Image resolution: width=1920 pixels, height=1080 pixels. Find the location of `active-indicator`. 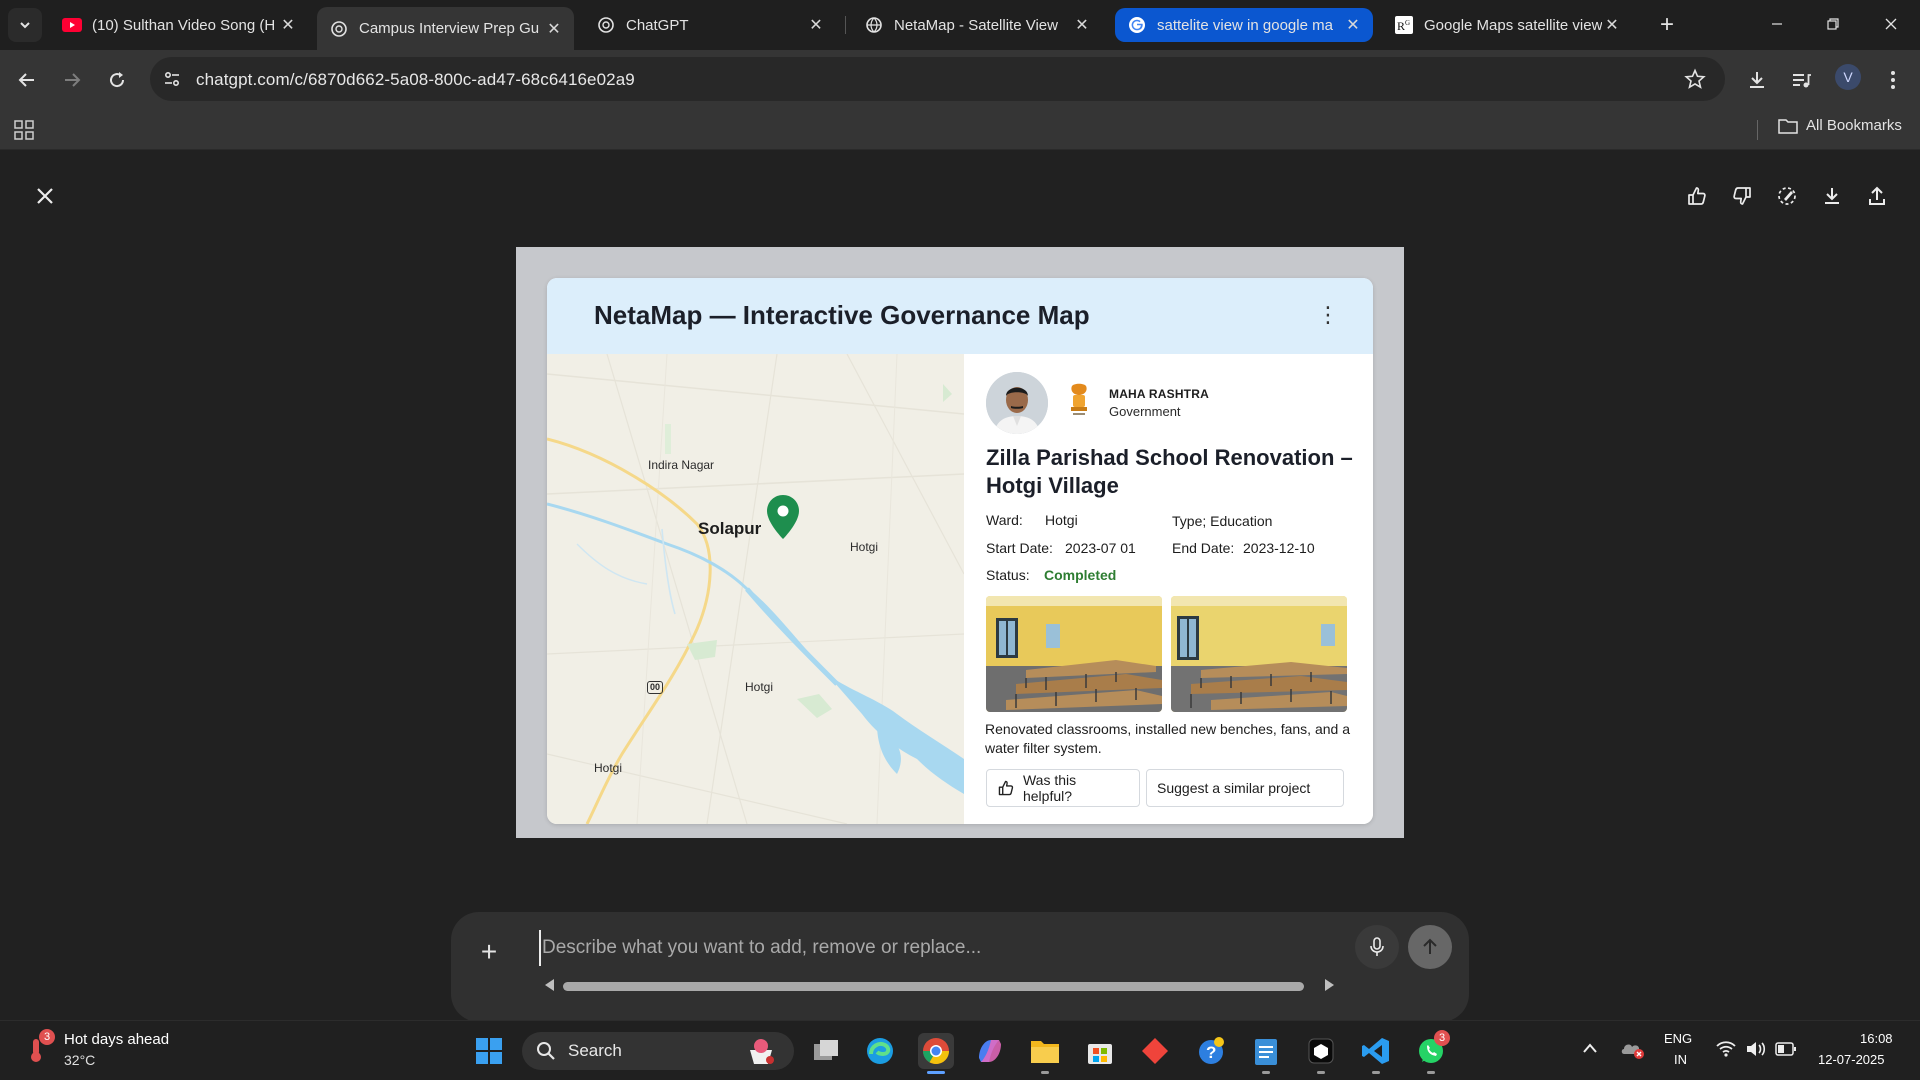

active-indicator is located at coordinates (936, 1072).